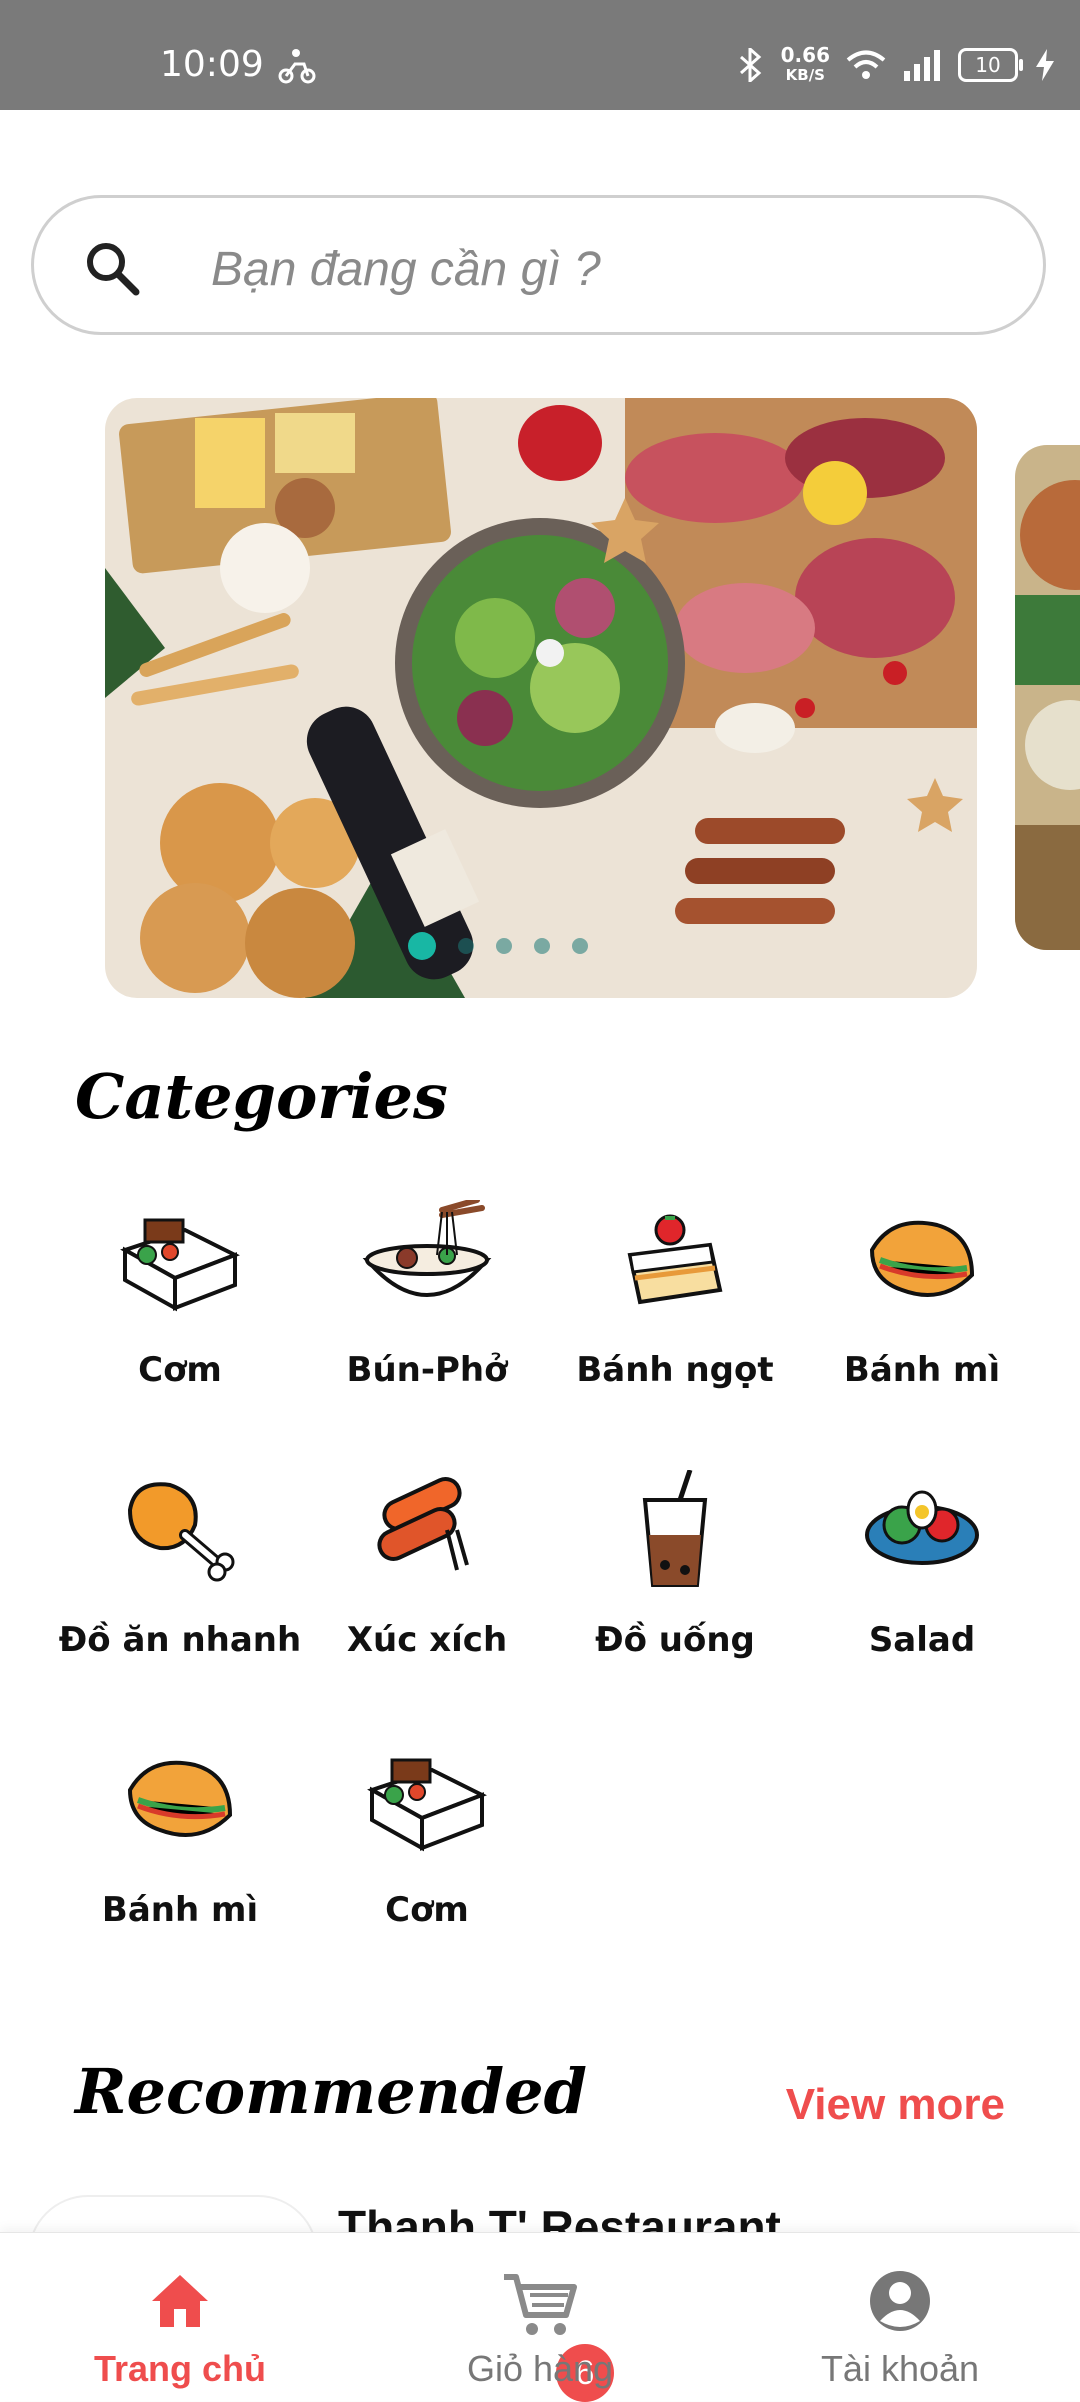  I want to click on nav-home: Trang chủ, so click(180, 2326).